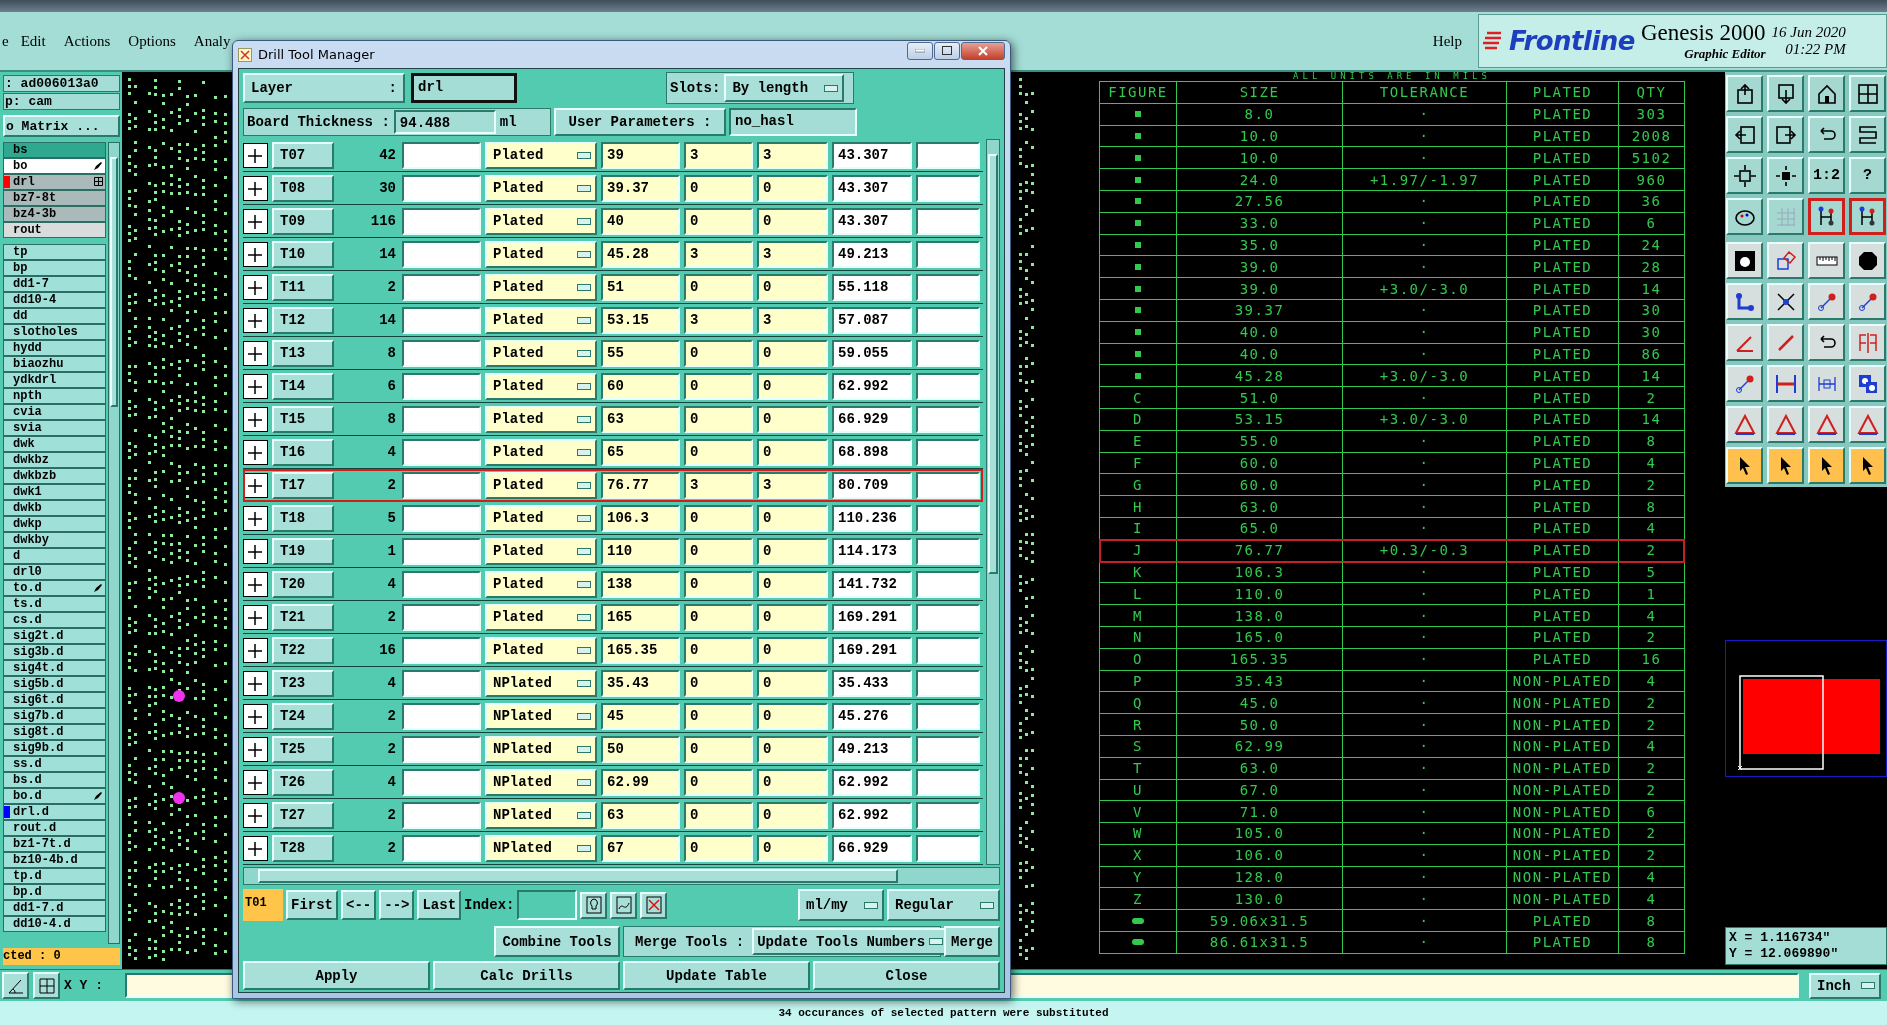 The width and height of the screenshot is (1887, 1025). Describe the element at coordinates (1260, 485) in the screenshot. I see `table-cell: 60.0` at that location.